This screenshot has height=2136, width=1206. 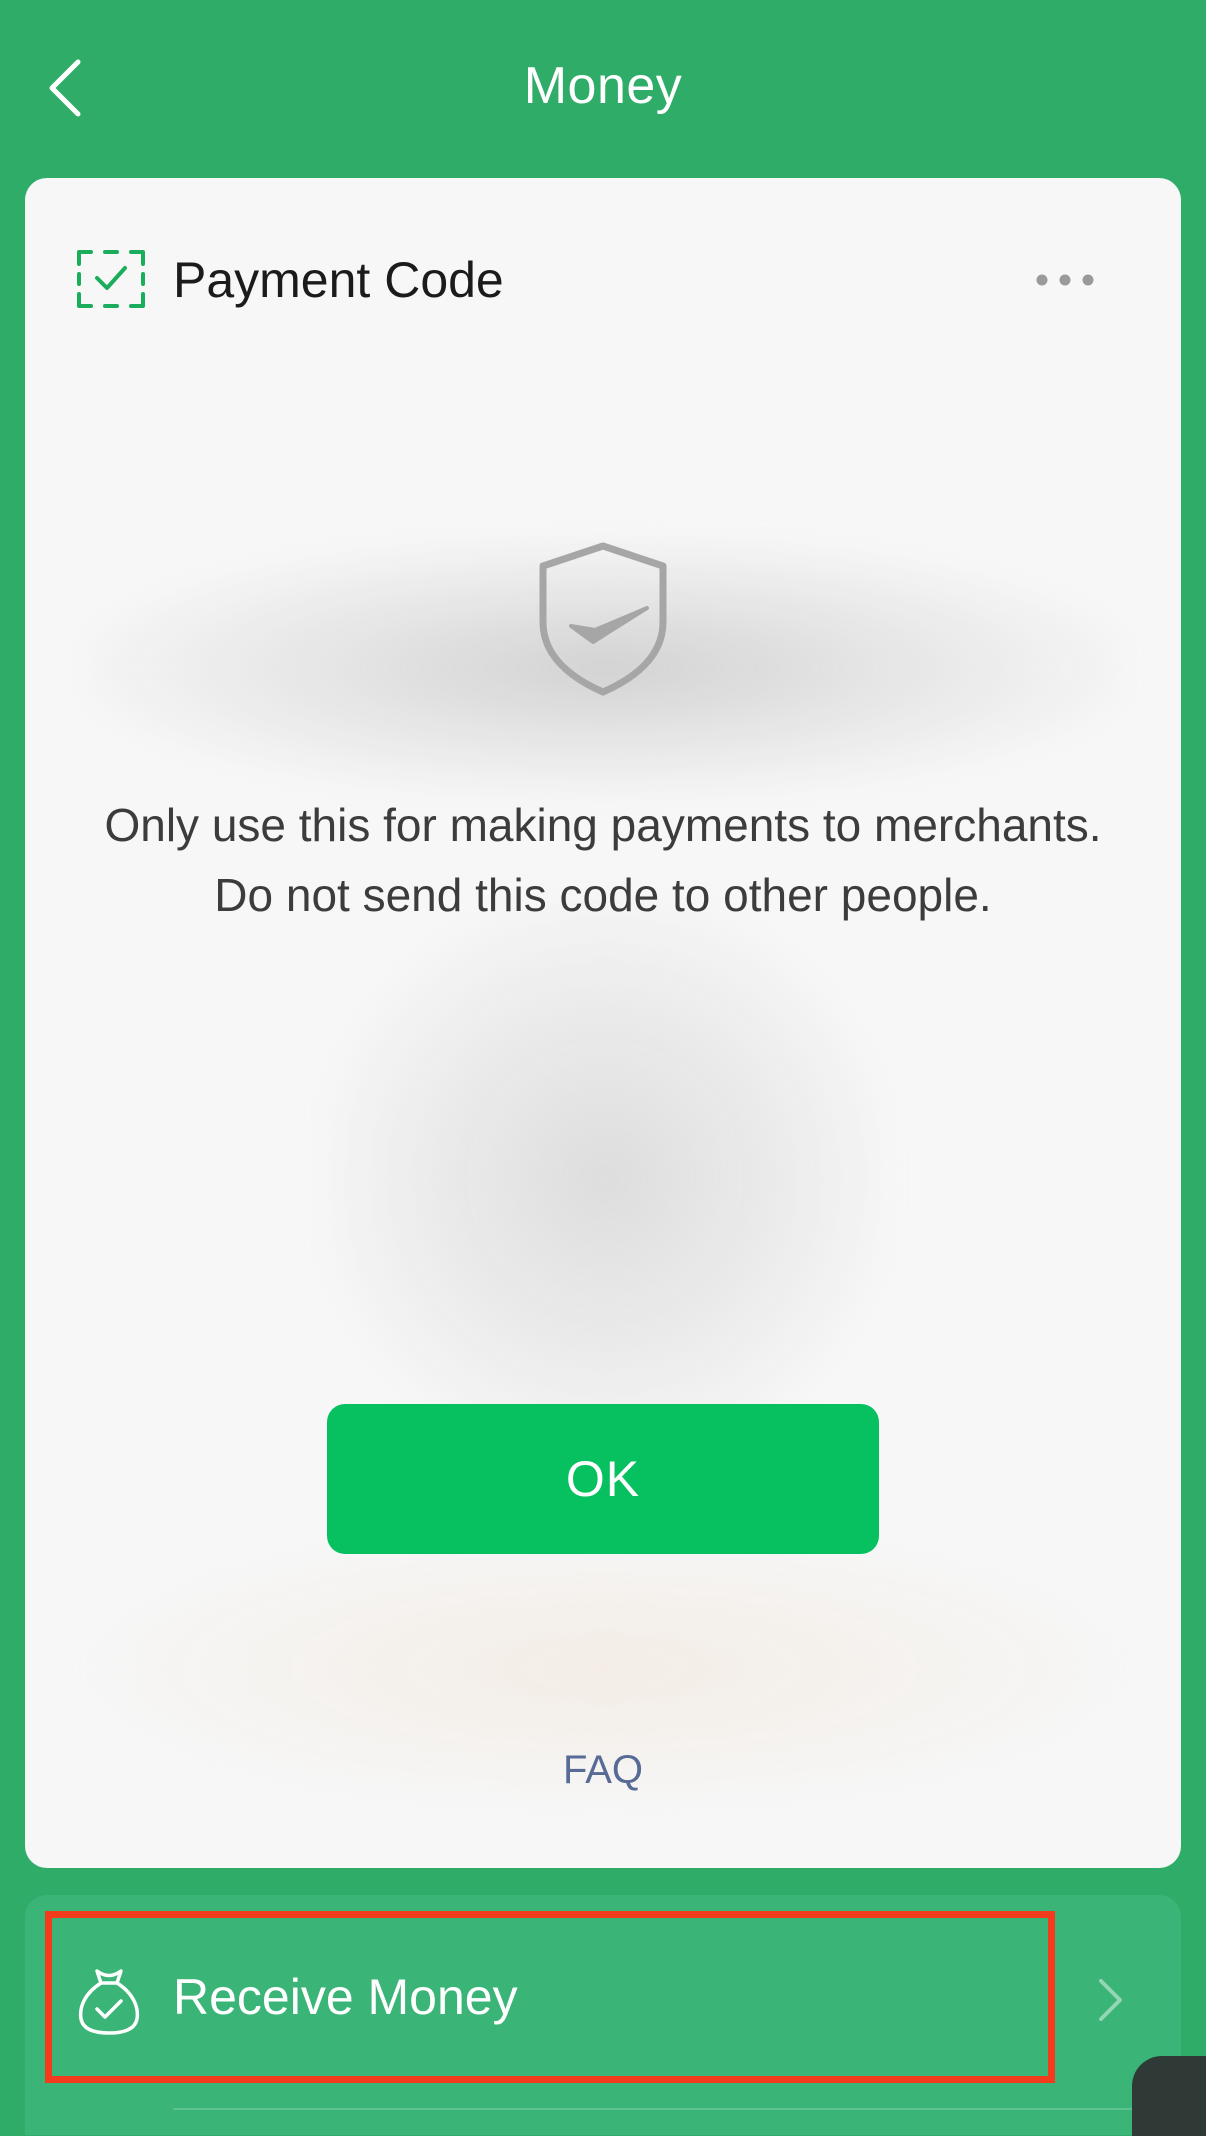 What do you see at coordinates (111, 279) in the screenshot?
I see `scan-check-icon` at bounding box center [111, 279].